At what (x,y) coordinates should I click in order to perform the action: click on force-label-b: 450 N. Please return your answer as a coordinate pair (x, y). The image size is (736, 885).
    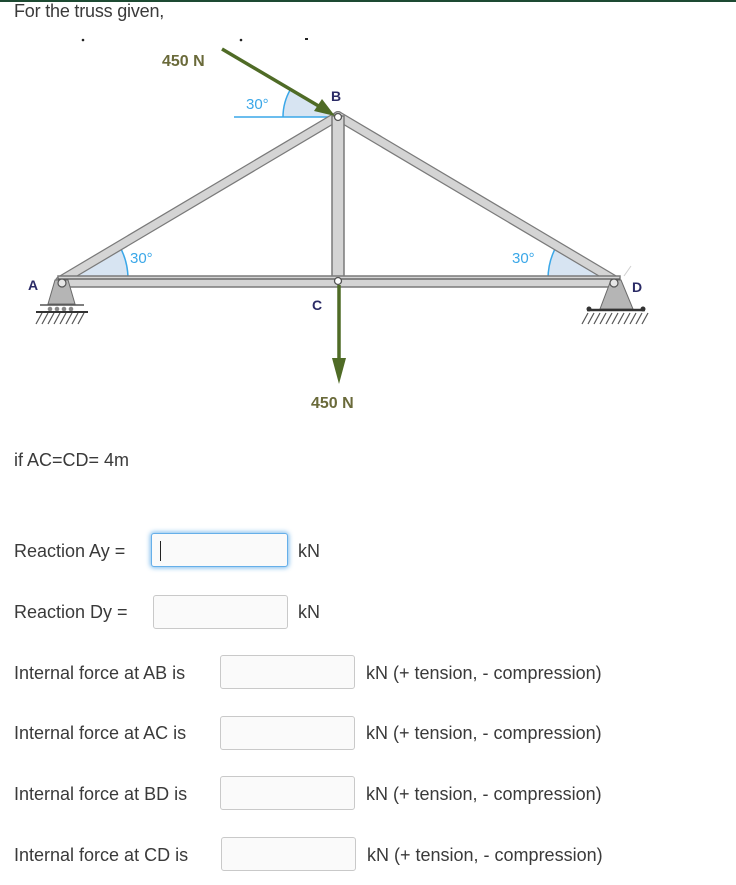
    Looking at the image, I should click on (183, 61).